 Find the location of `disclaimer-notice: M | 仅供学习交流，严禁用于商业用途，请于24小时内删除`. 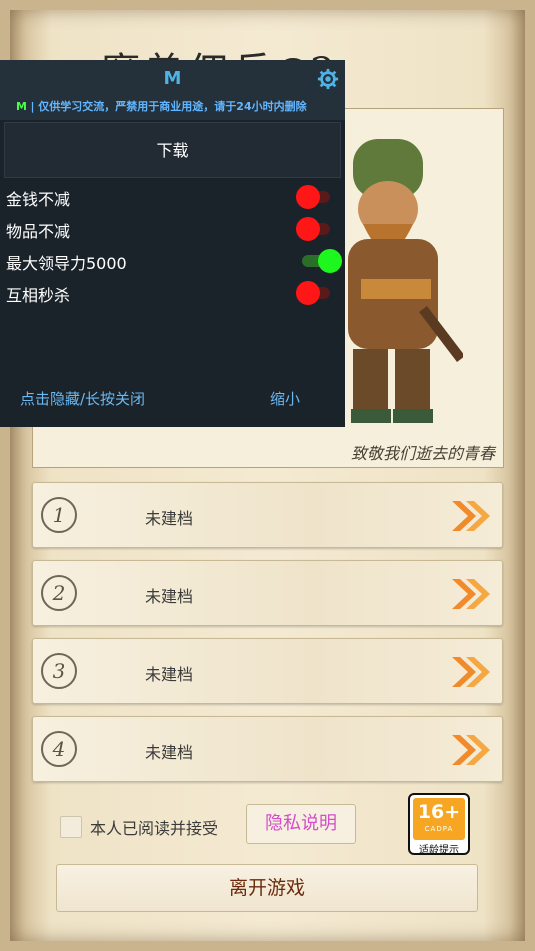

disclaimer-notice: M | 仅供学习交流，严禁用于商业用途，请于24小时内删除 is located at coordinates (161, 106).